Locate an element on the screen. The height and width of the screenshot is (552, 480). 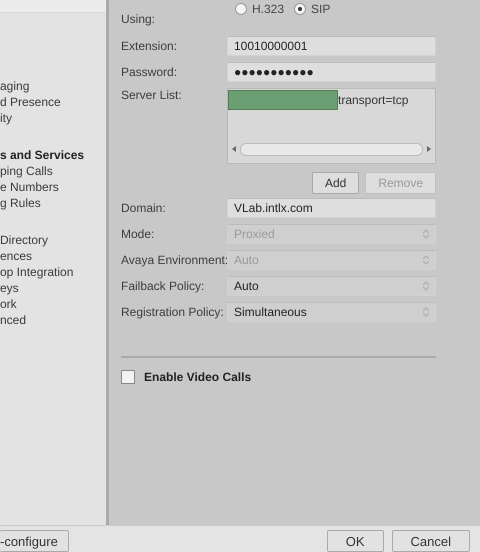
field-label: Server List: is located at coordinates (152, 95).